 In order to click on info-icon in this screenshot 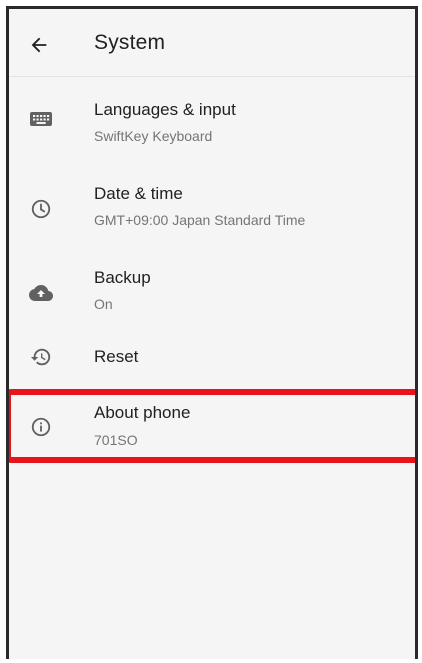, I will do `click(41, 427)`.